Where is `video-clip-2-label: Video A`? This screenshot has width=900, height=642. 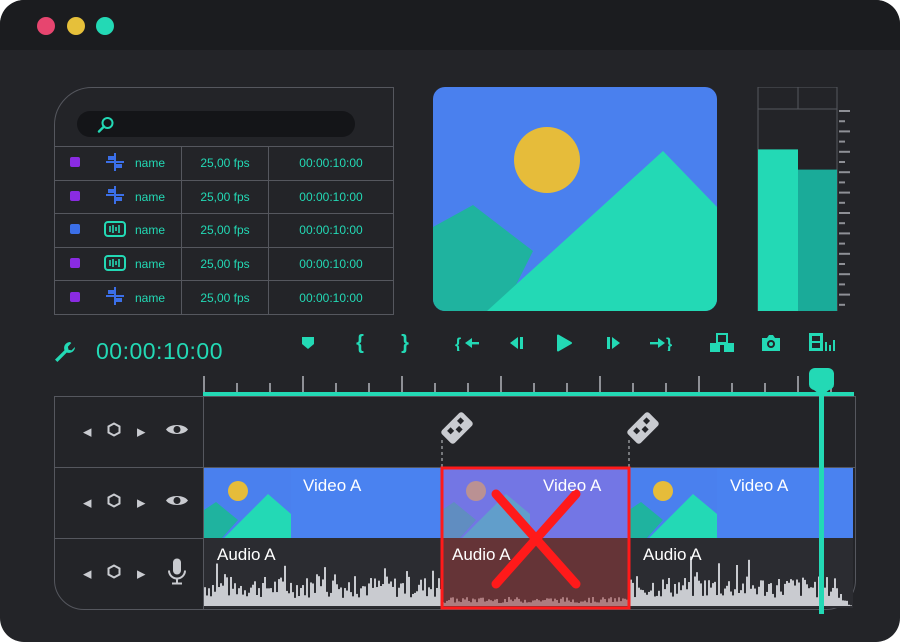
video-clip-2-label: Video A is located at coordinates (572, 485).